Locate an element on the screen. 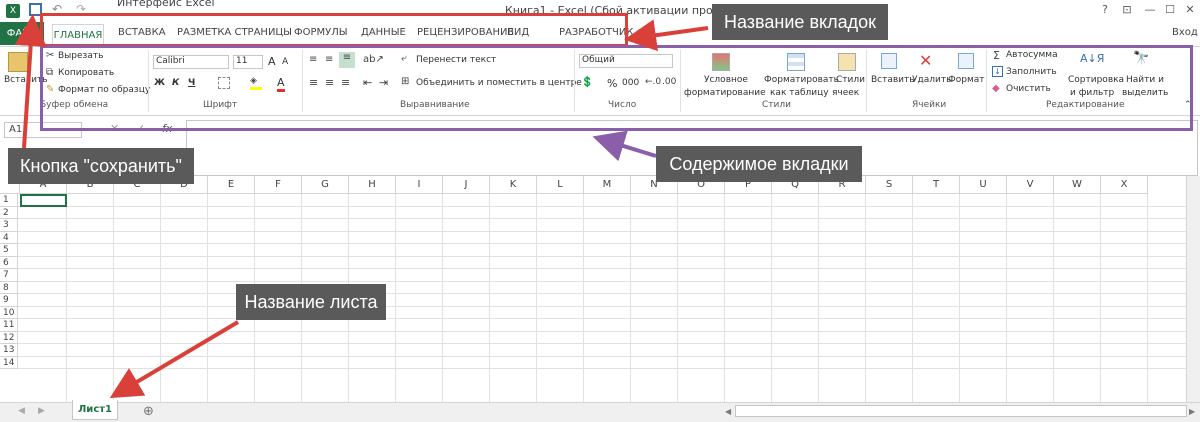 This screenshot has width=1200, height=422. column-header: P is located at coordinates (748, 185).